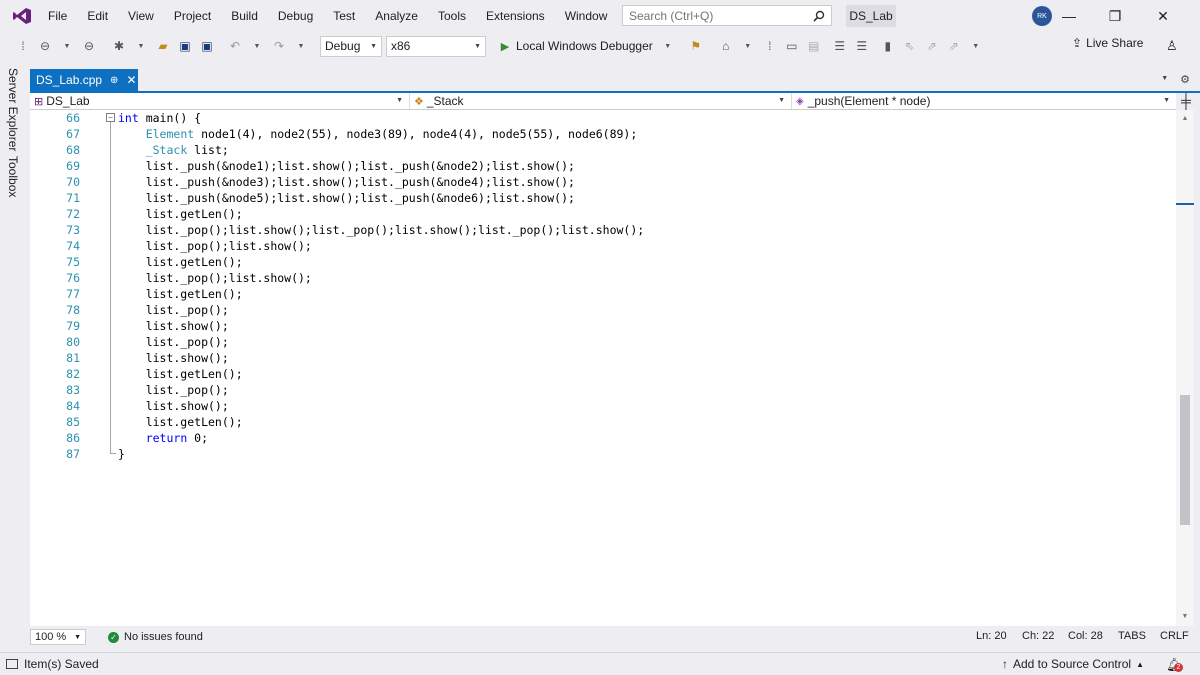 The height and width of the screenshot is (675, 1200). I want to click on start-debugging-icon: ▶, so click(505, 46).